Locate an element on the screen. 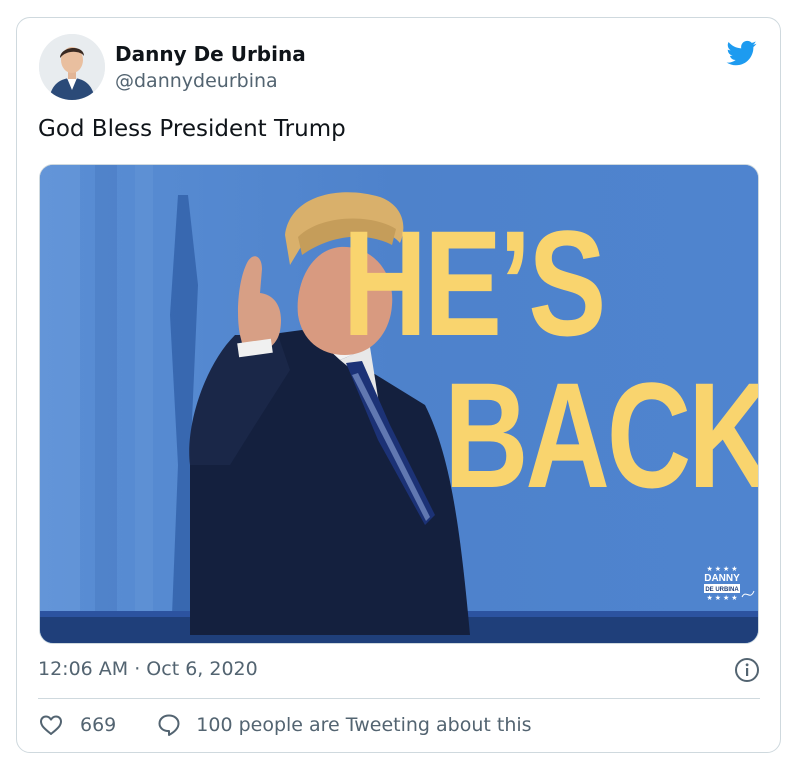 The image size is (799, 777). avatar-image is located at coordinates (72, 67).